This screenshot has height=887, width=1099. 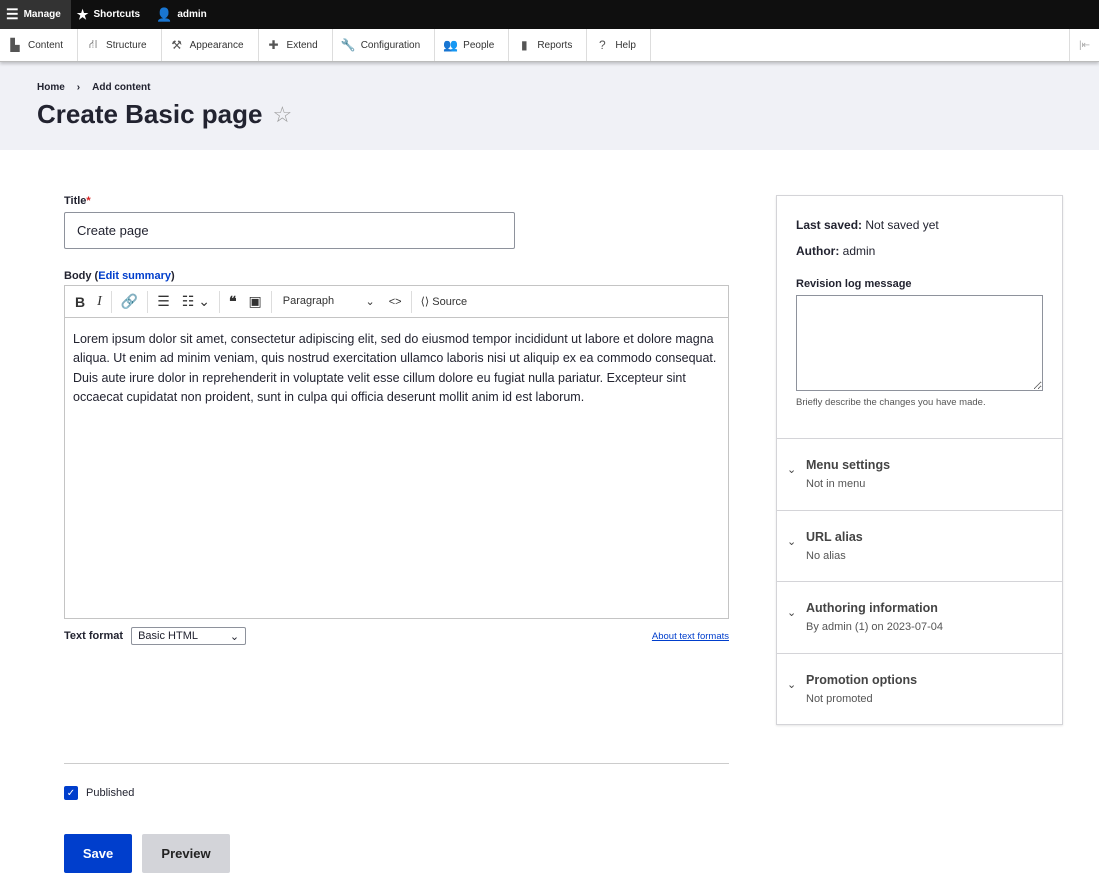 I want to click on code-button: <>, so click(x=395, y=302).